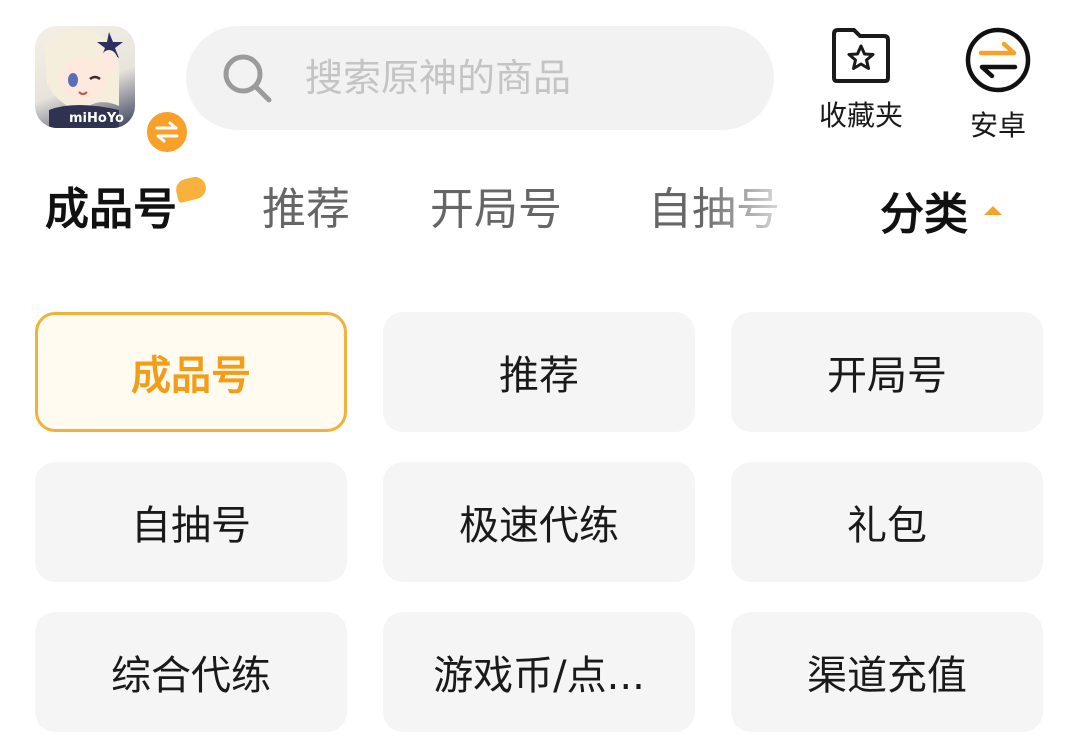 The image size is (1079, 737). Describe the element at coordinates (887, 372) in the screenshot. I see `category-starter-account: 开局号` at that location.